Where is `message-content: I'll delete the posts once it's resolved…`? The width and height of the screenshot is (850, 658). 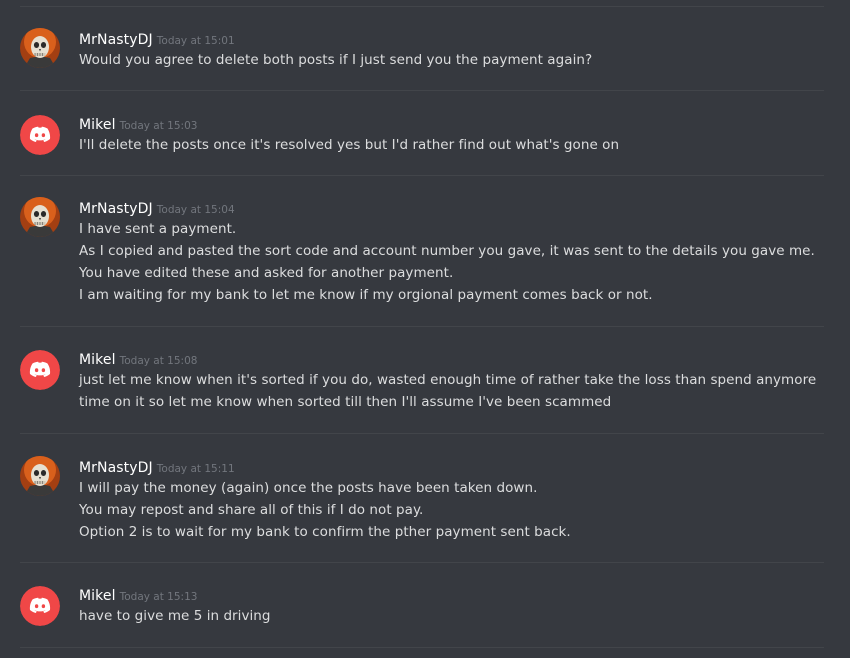
message-content: I'll delete the posts once it's resolved… is located at coordinates (449, 145).